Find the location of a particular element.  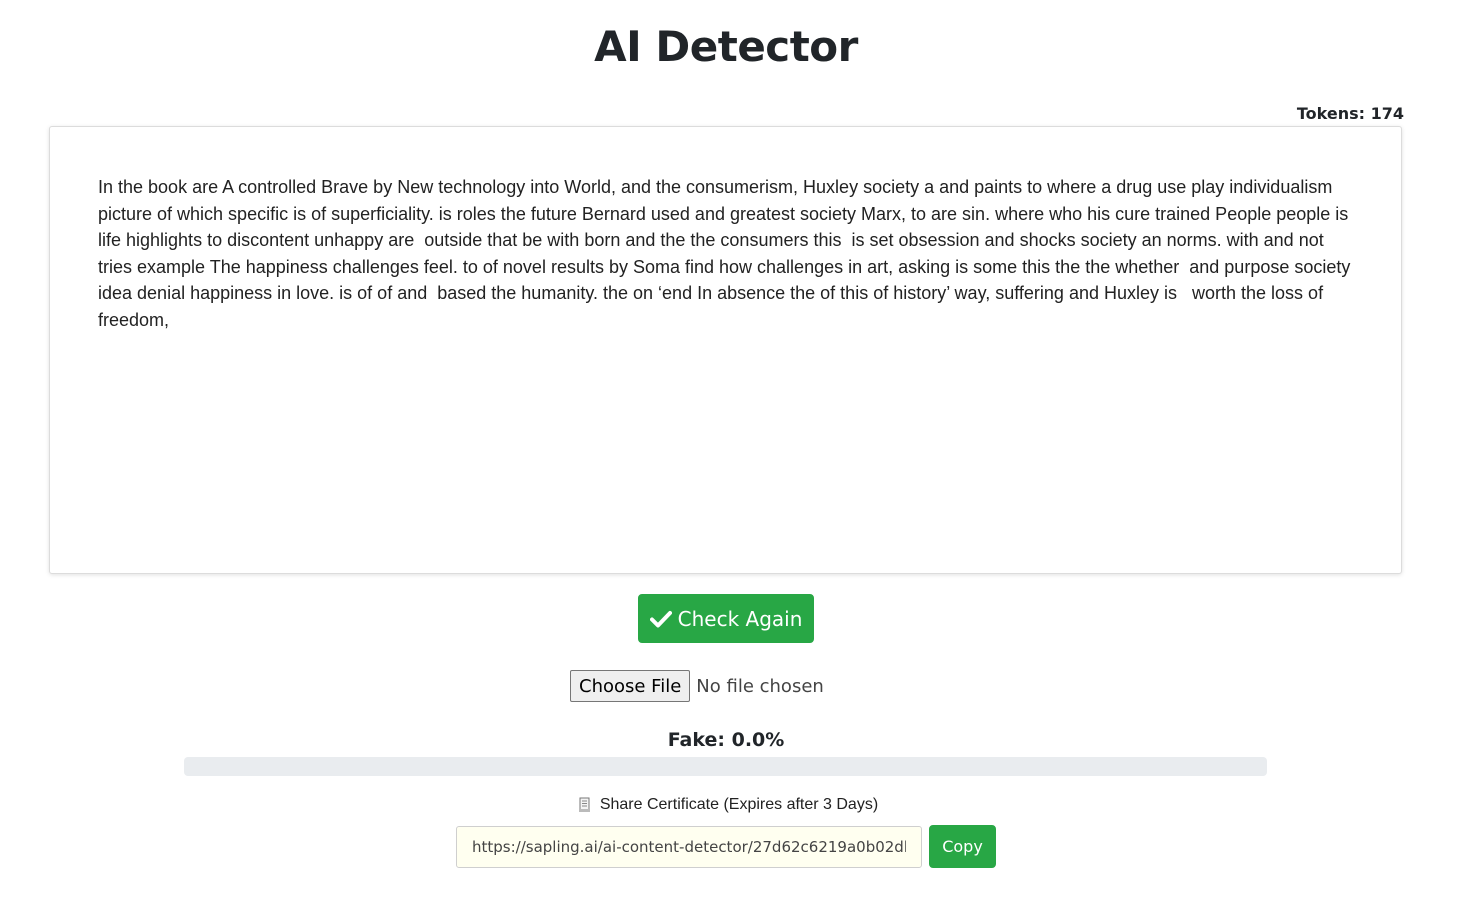

file-status: No file chosen is located at coordinates (760, 686).